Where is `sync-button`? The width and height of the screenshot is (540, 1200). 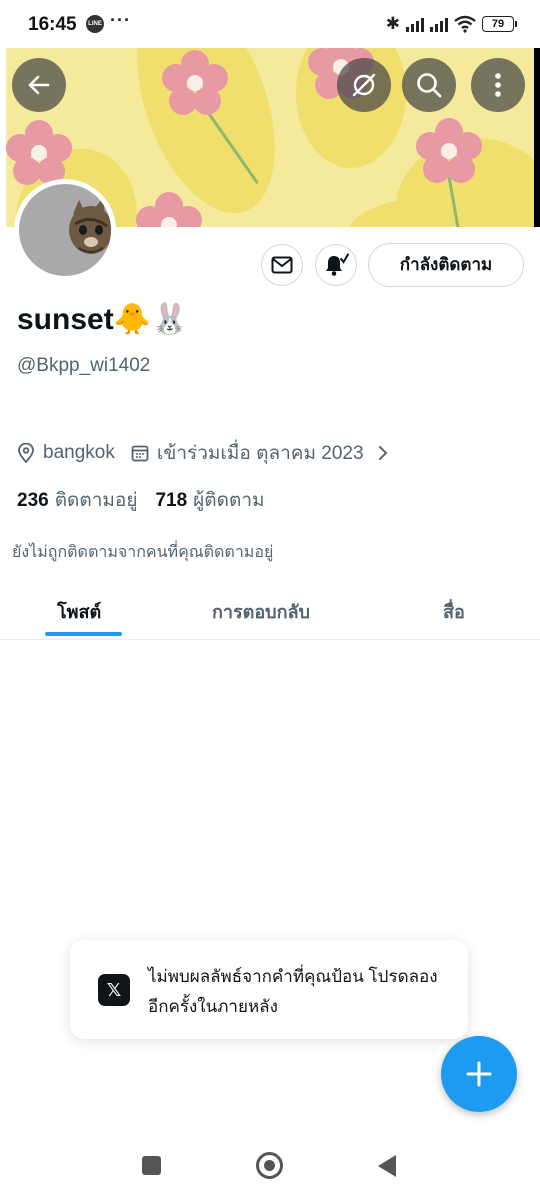
sync-button is located at coordinates (364, 85).